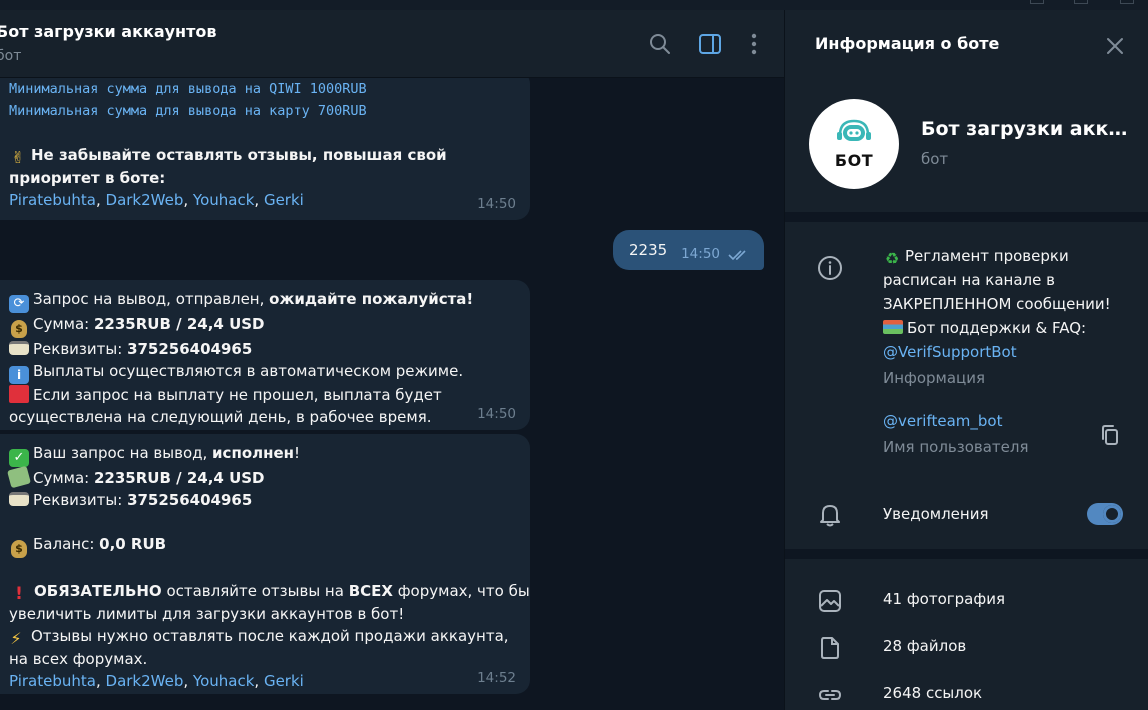 The height and width of the screenshot is (710, 1148). I want to click on search-icon, so click(660, 44).